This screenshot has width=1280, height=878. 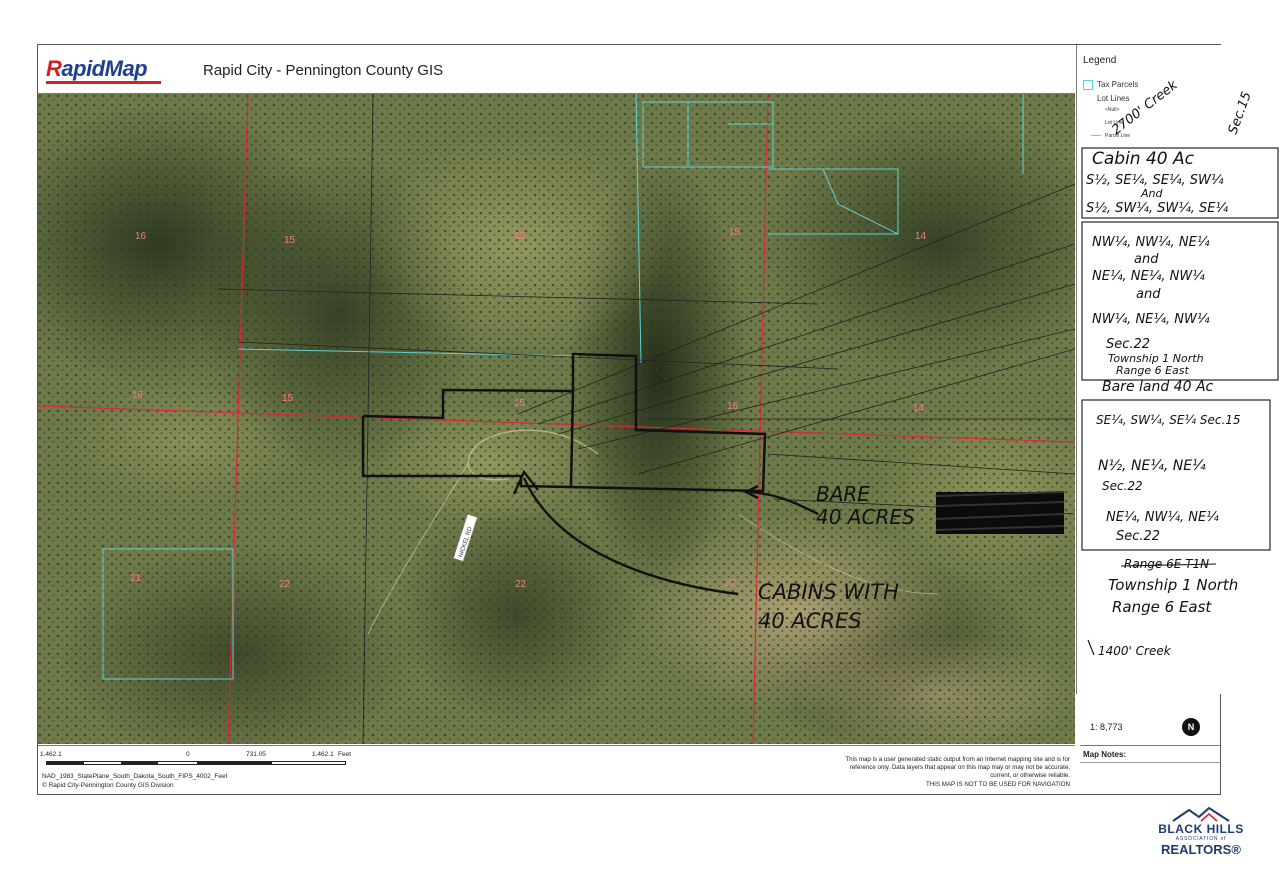 I want to click on note-bare-l2b: Sec.22, so click(x=1122, y=486).